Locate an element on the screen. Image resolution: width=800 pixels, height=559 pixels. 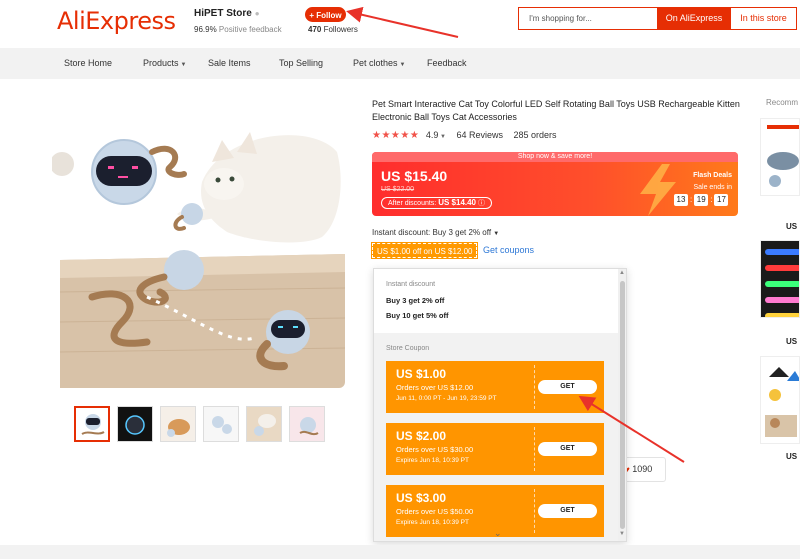
scroll-down-icon: ▼ is located at coordinates (622, 534).